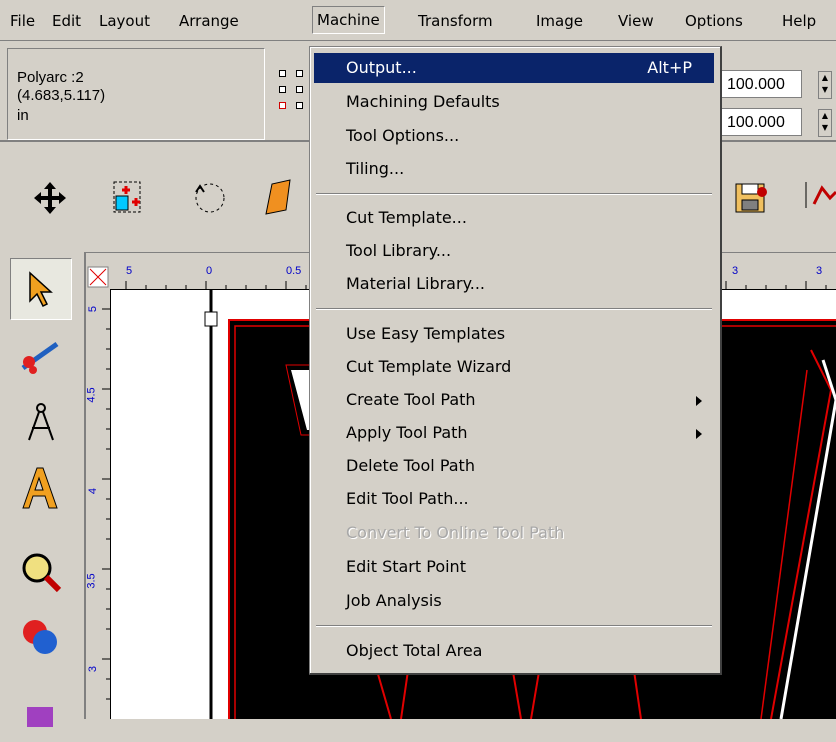 This screenshot has width=836, height=742. I want to click on selection-object-name: Polyarc :2, so click(50, 77).